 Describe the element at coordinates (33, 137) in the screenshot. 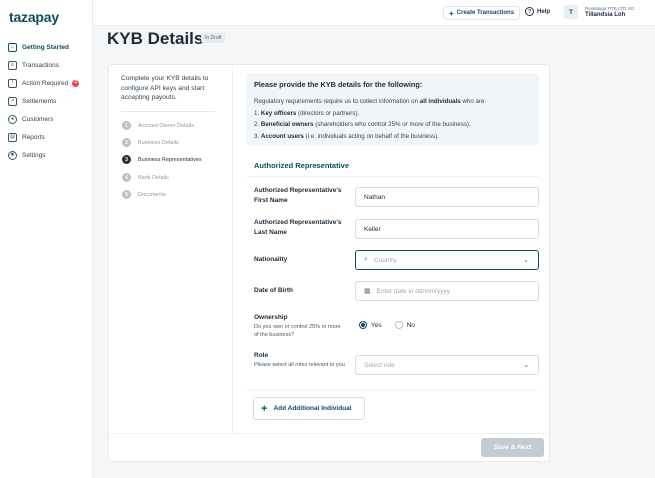

I see `sidebar-item-label: Reports` at that location.